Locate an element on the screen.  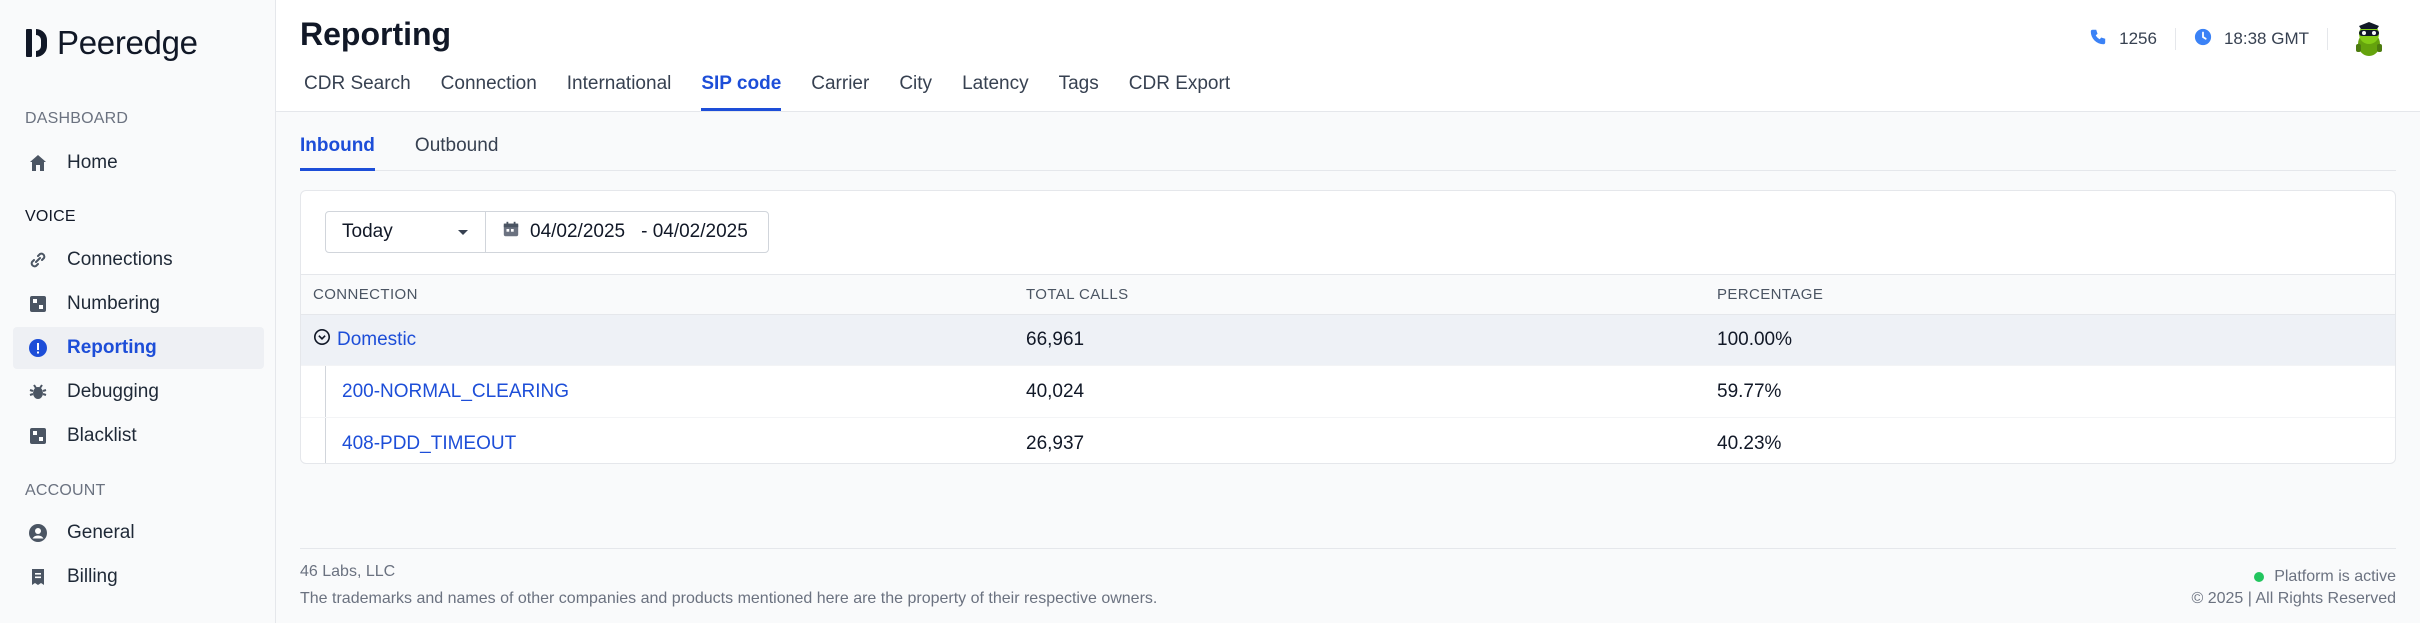
date-from: 04/02/2025 is located at coordinates (578, 231).